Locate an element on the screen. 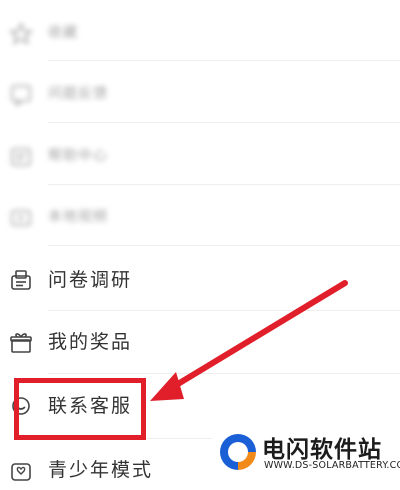 The image size is (400, 490). gift-icon is located at coordinates (21, 343).